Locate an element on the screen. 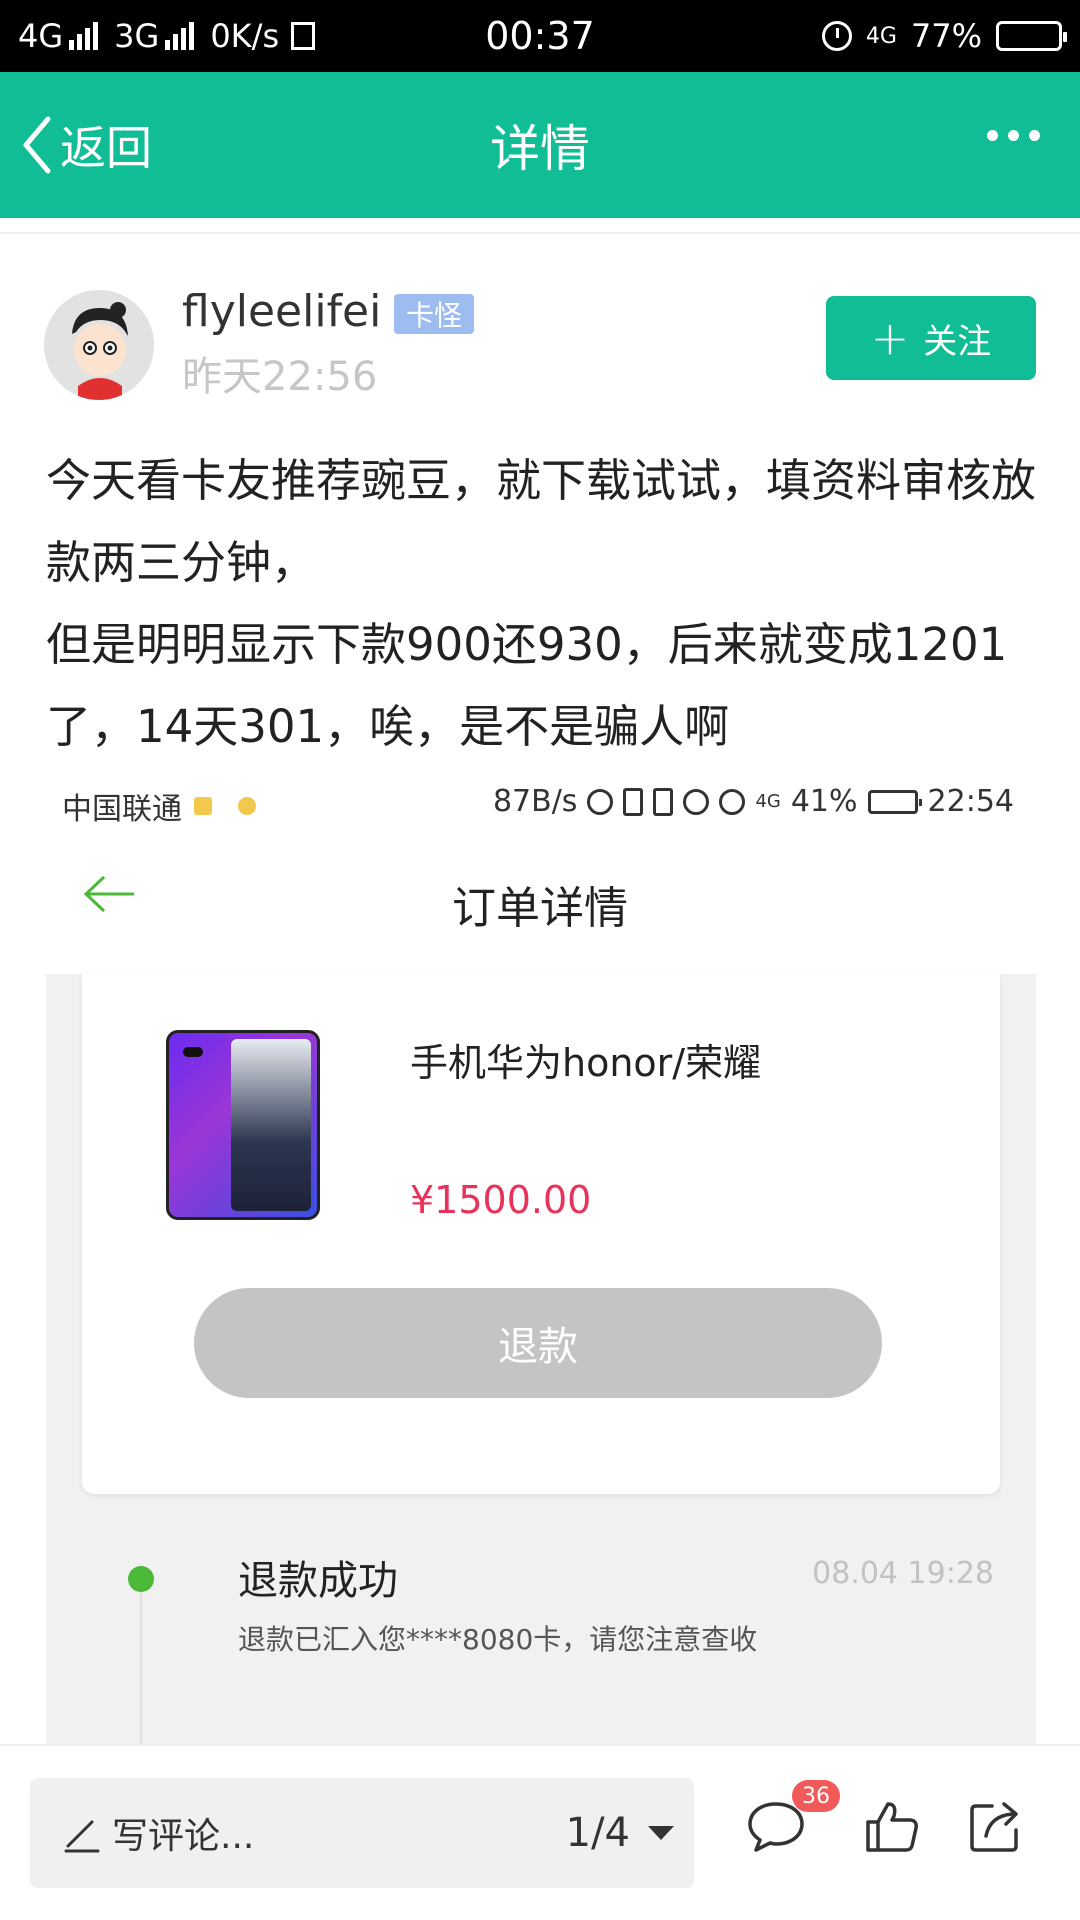  status-left: 4G 3G 0K/s is located at coordinates (167, 36).